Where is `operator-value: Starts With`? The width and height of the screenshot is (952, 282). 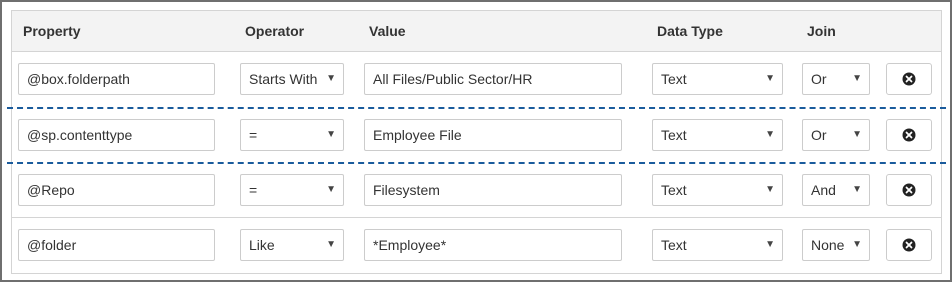 operator-value: Starts With is located at coordinates (283, 79).